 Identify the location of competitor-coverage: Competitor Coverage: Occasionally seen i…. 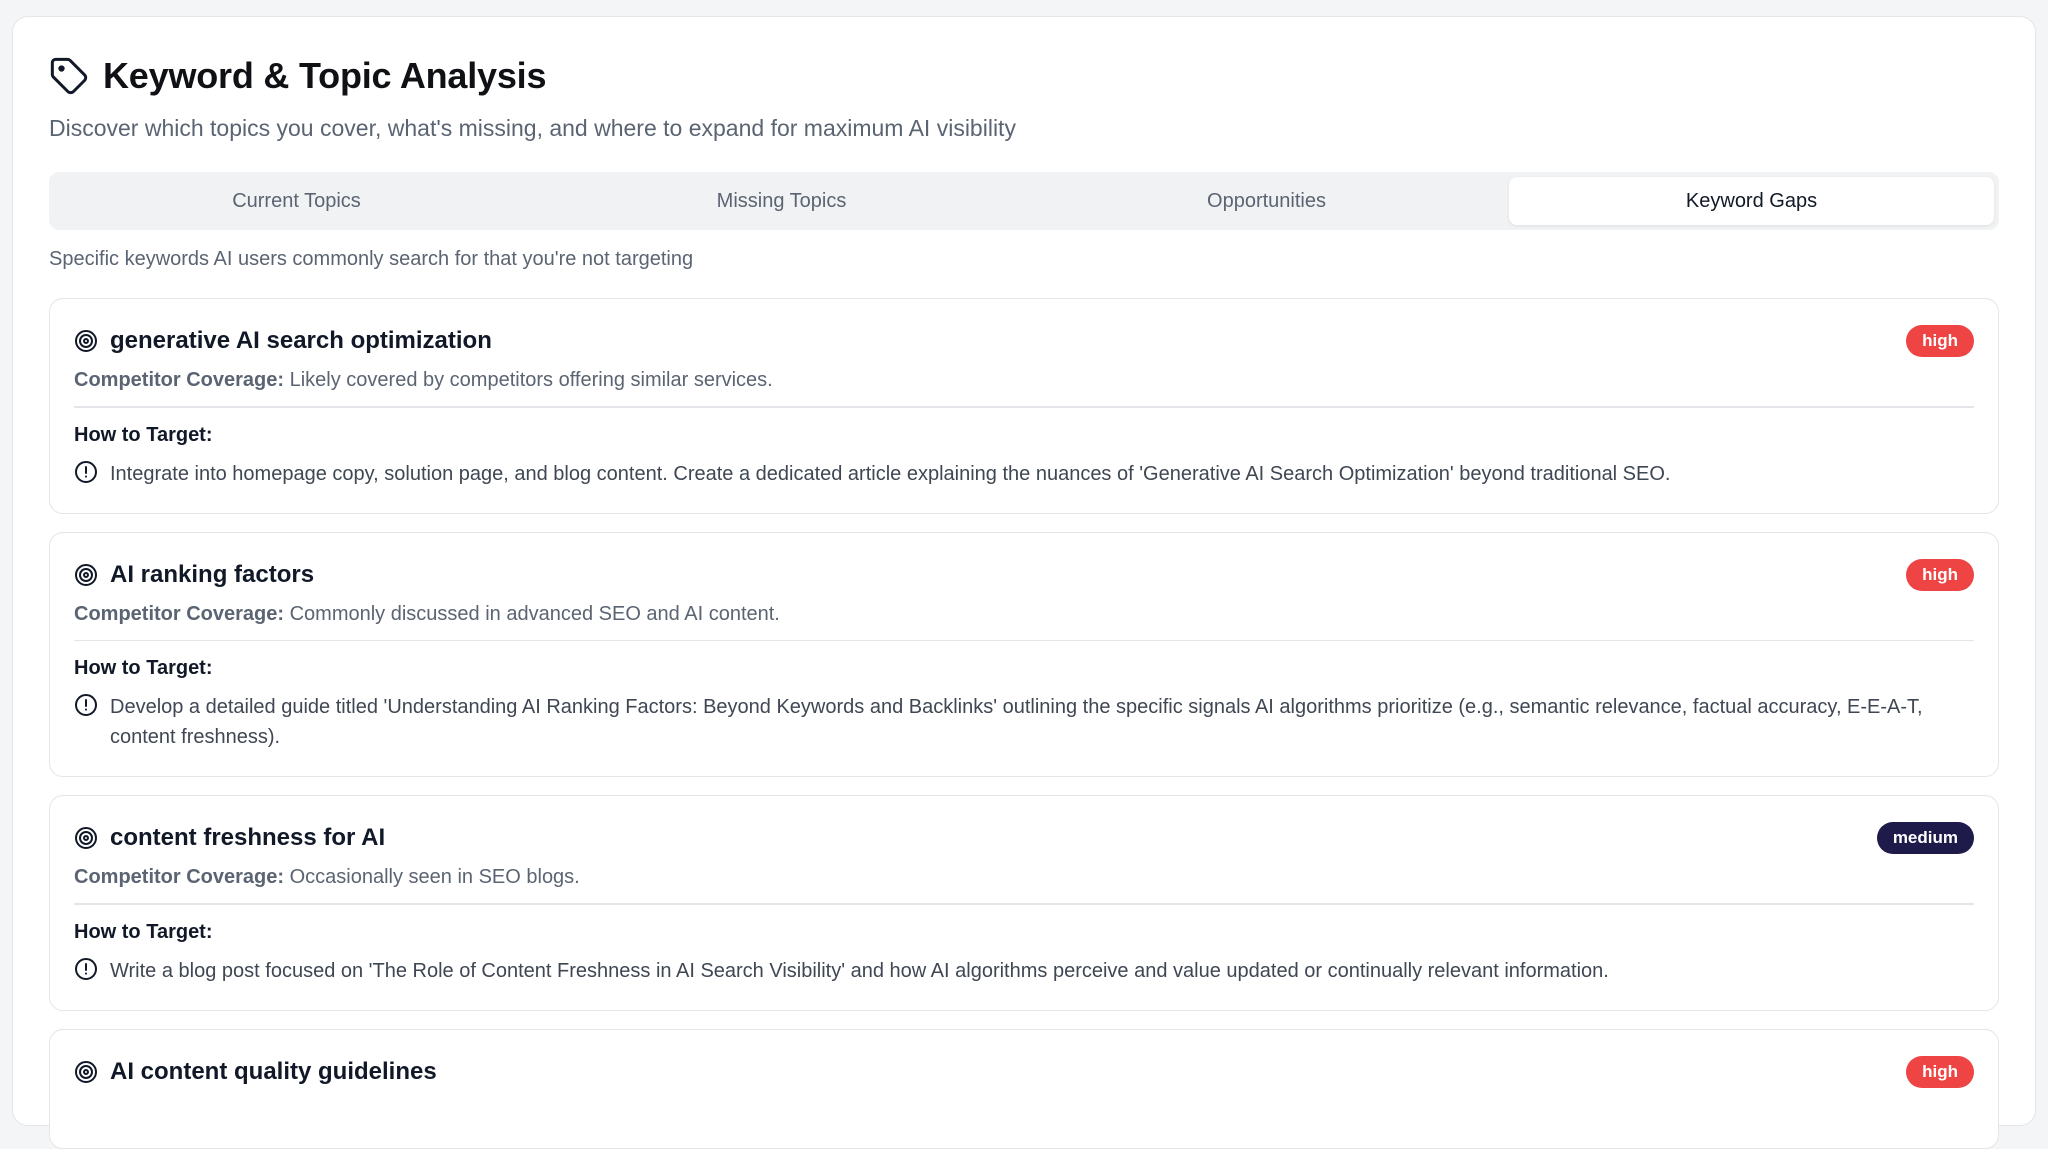
(1024, 877).